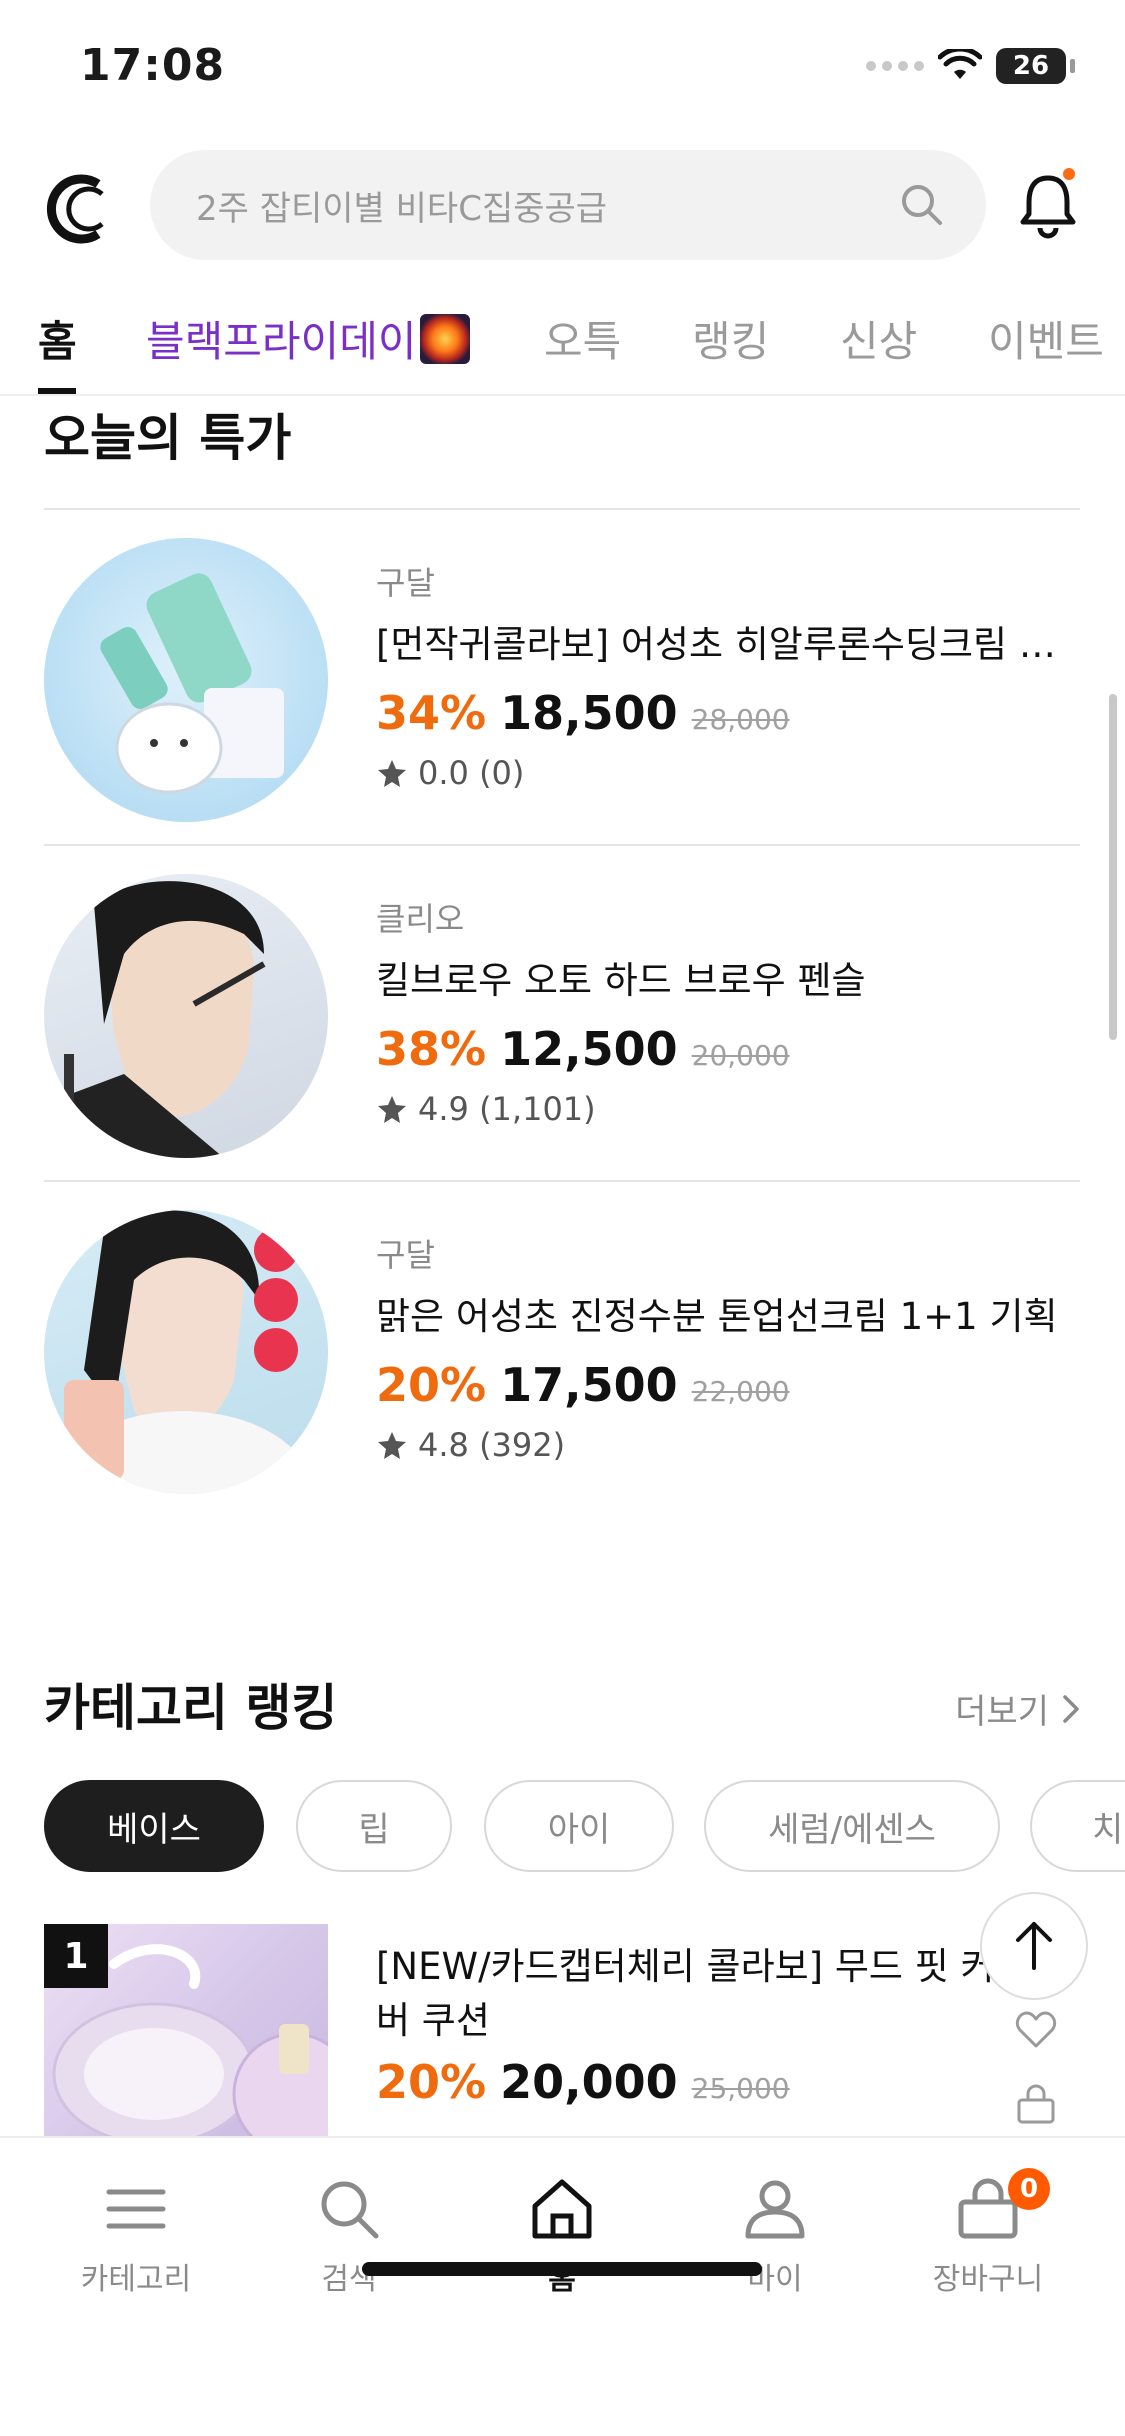  What do you see at coordinates (191, 1708) in the screenshot?
I see `section-title-category-ranking: 카테고리 랭킹` at bounding box center [191, 1708].